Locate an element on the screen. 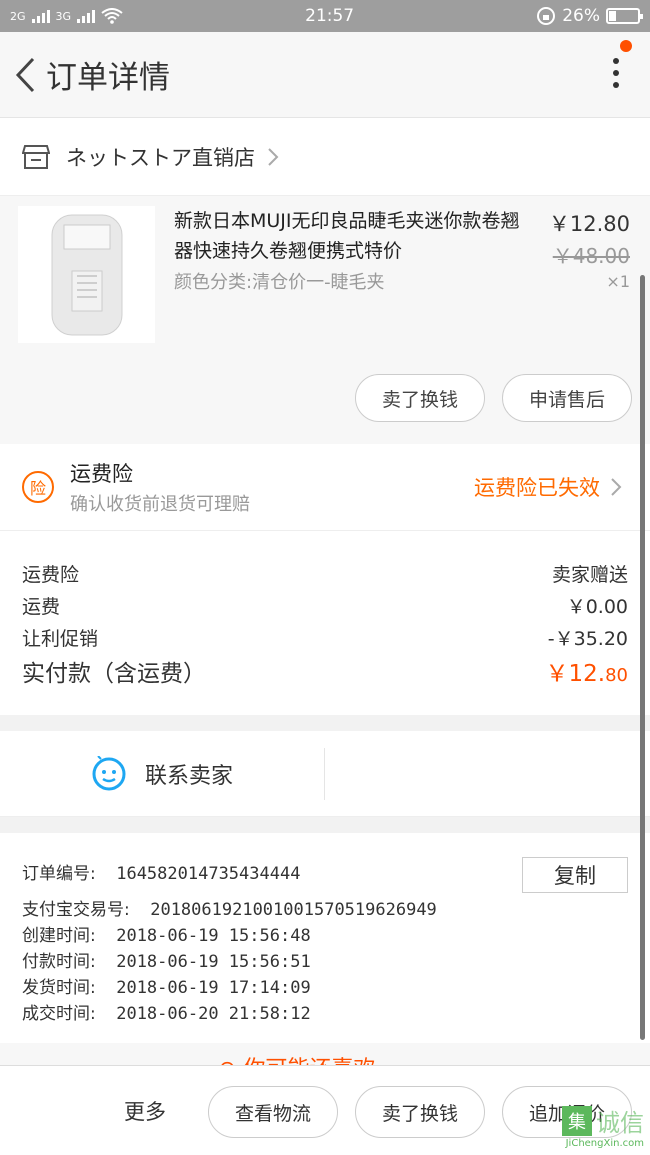  product-spec: 颜色分类:清仓价一-睫毛夹 is located at coordinates (279, 282).